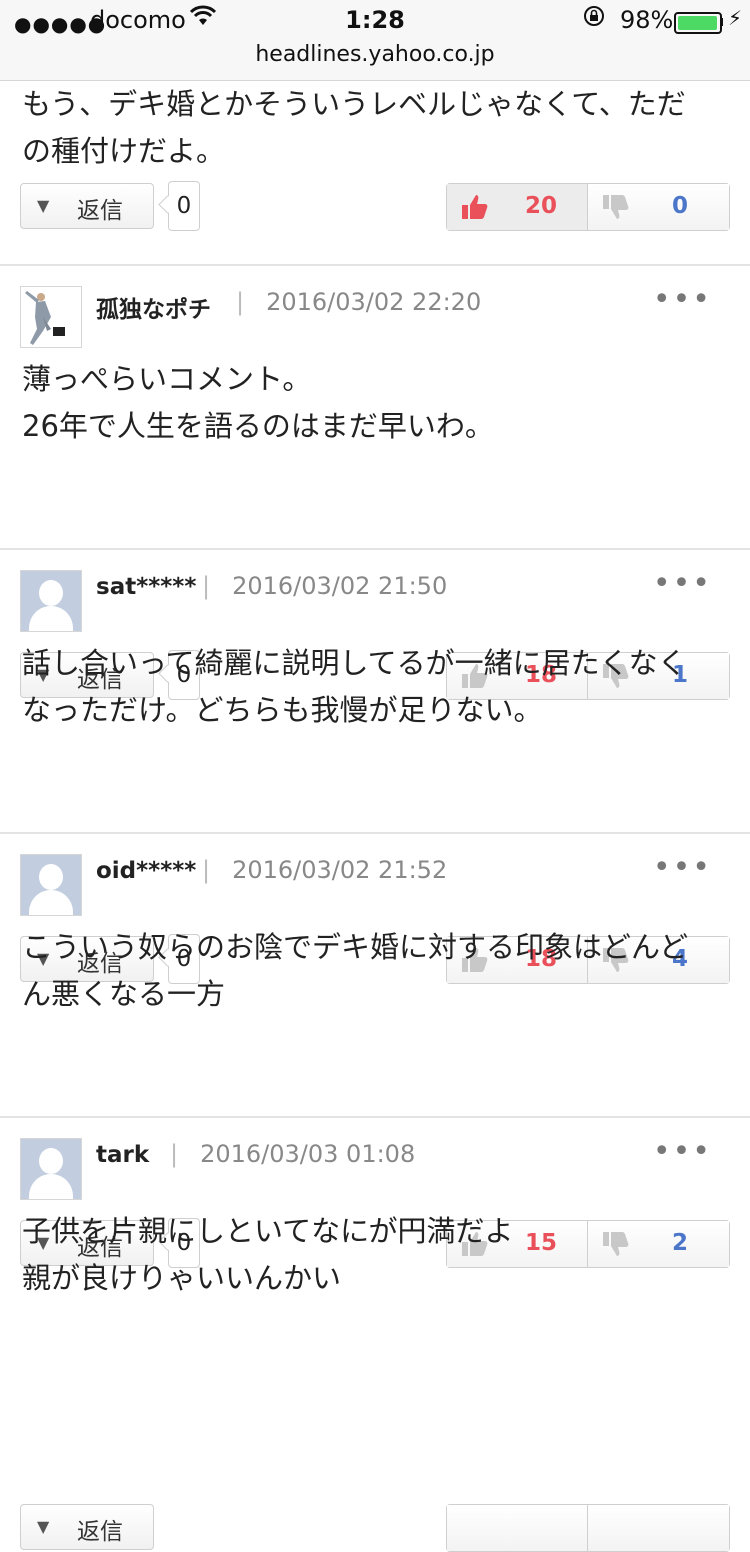  I want to click on comment-date: | 2016/03/02 21:50, so click(324, 586).